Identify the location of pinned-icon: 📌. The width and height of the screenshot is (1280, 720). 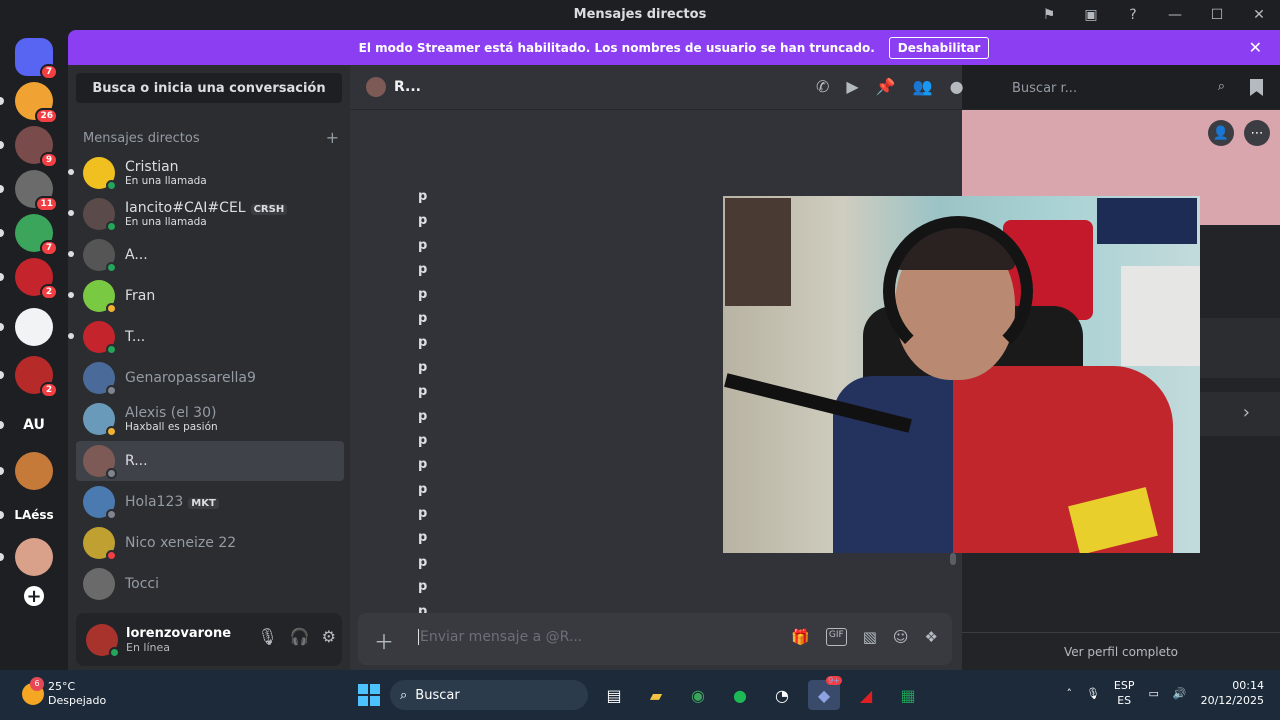
(886, 86).